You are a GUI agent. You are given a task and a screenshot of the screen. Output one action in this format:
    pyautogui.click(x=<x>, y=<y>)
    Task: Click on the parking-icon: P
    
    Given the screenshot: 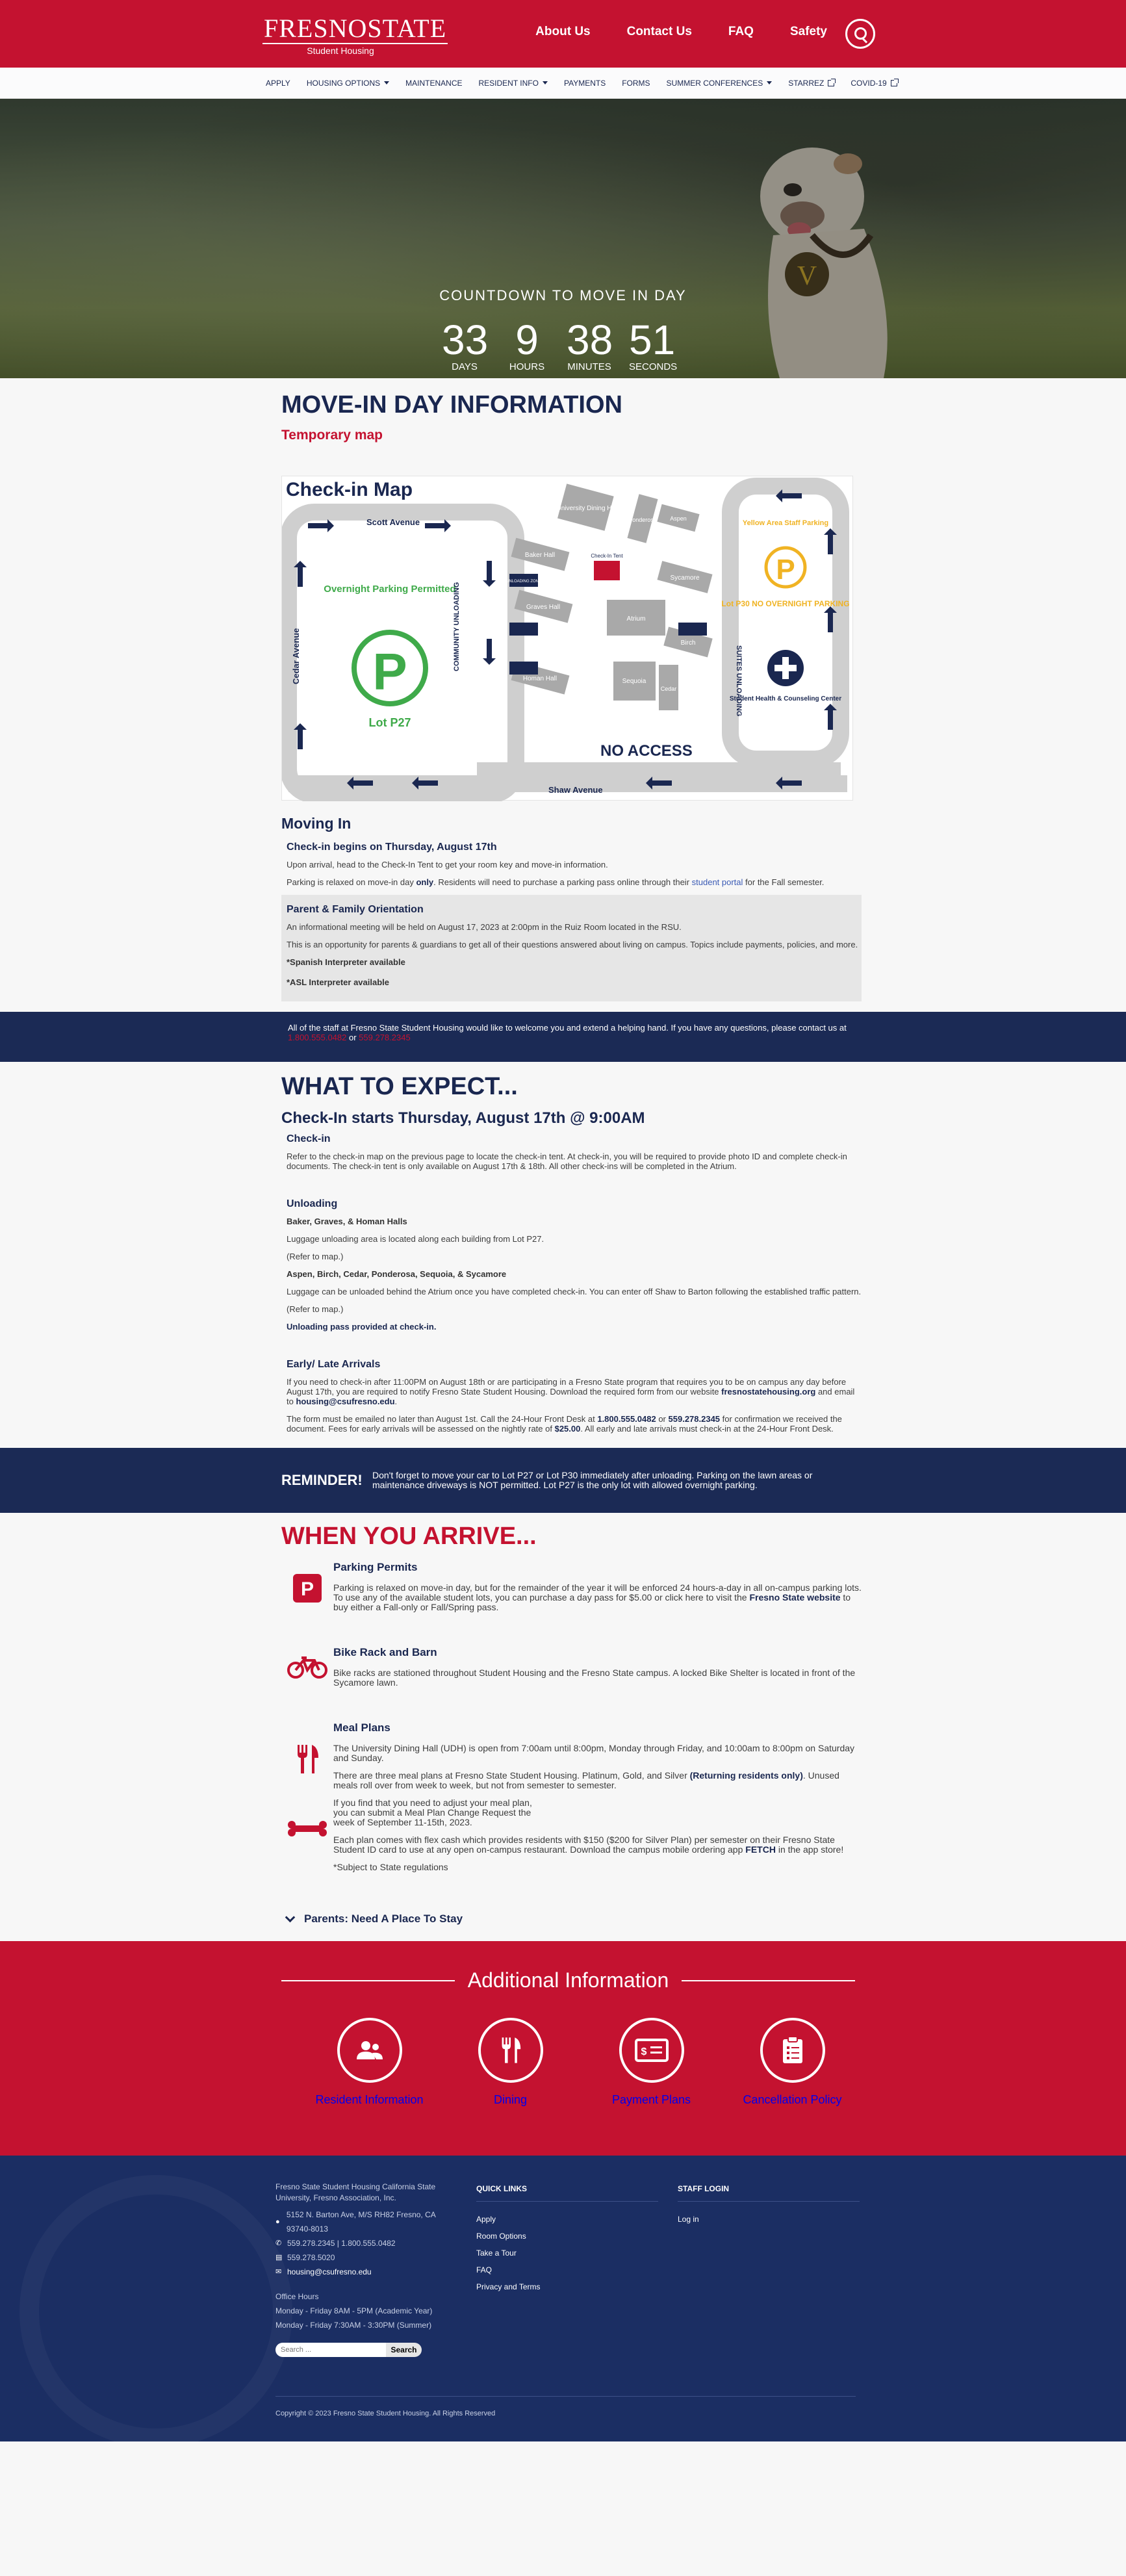 What is the action you would take?
    pyautogui.click(x=307, y=1590)
    